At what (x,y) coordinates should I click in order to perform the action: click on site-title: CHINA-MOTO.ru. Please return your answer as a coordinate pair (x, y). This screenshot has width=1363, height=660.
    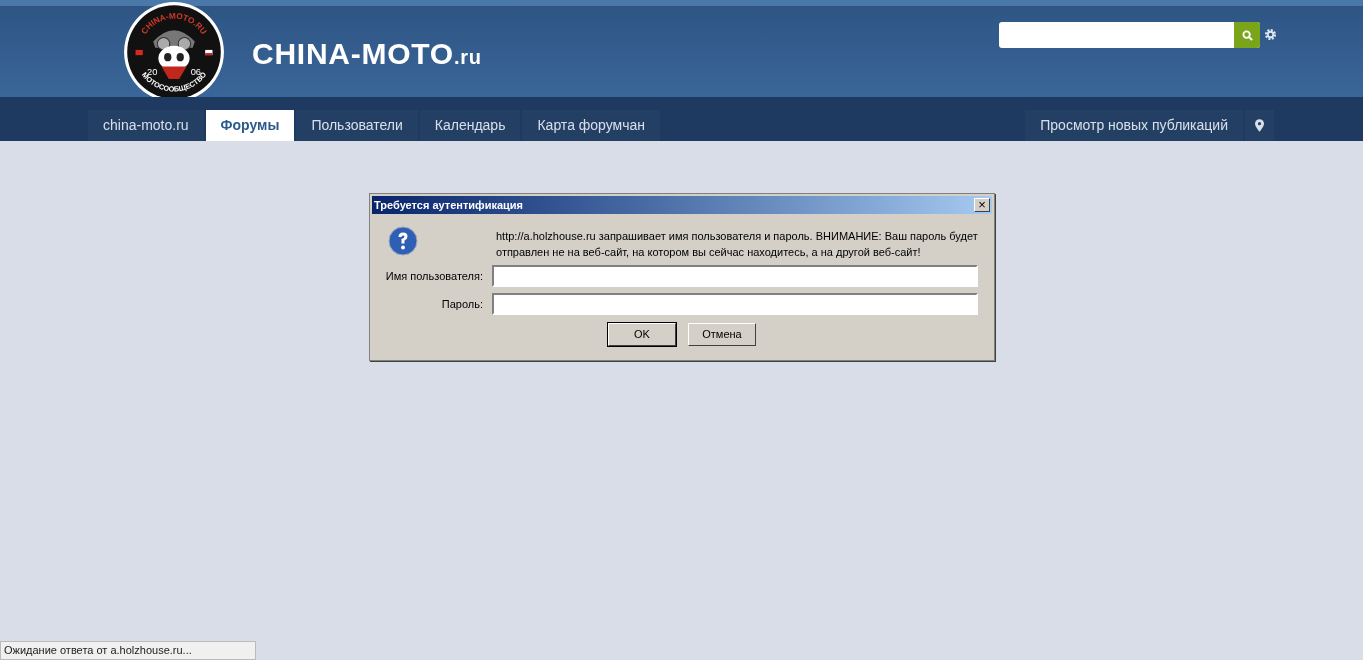
    Looking at the image, I should click on (367, 54).